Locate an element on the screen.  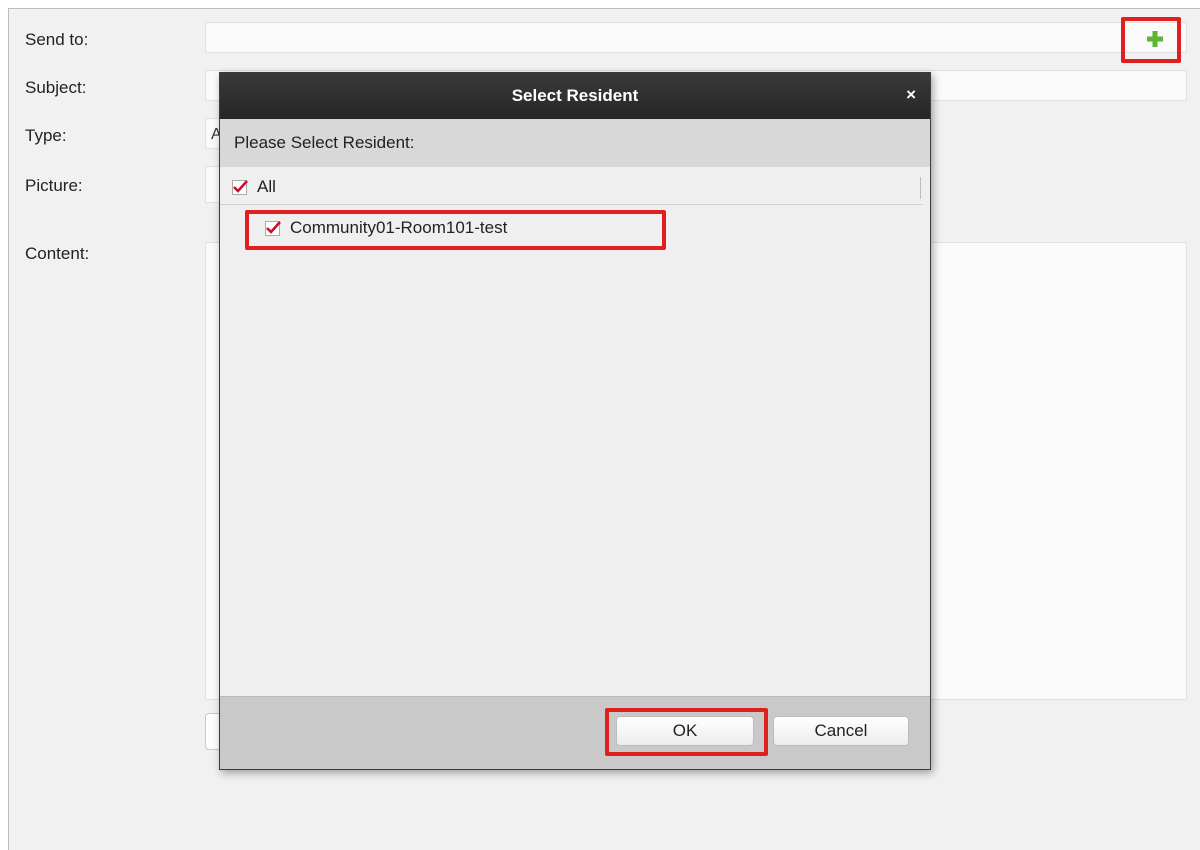
cancel-button: Cancel is located at coordinates (841, 731).